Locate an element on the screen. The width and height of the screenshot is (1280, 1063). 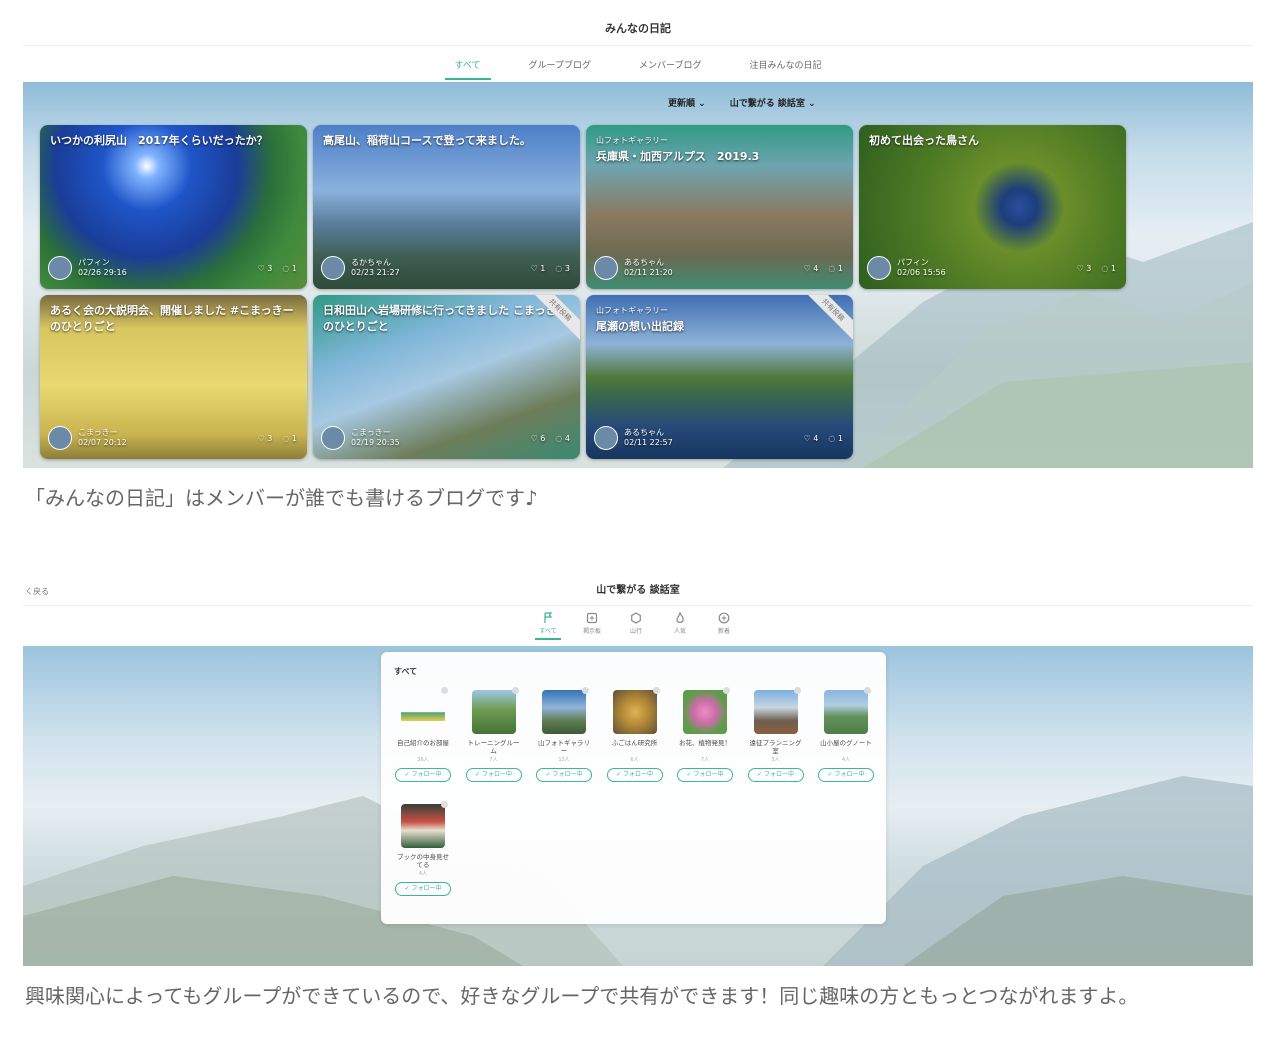
card-title-text: 尾瀬の想い出記録 is located at coordinates (640, 326).